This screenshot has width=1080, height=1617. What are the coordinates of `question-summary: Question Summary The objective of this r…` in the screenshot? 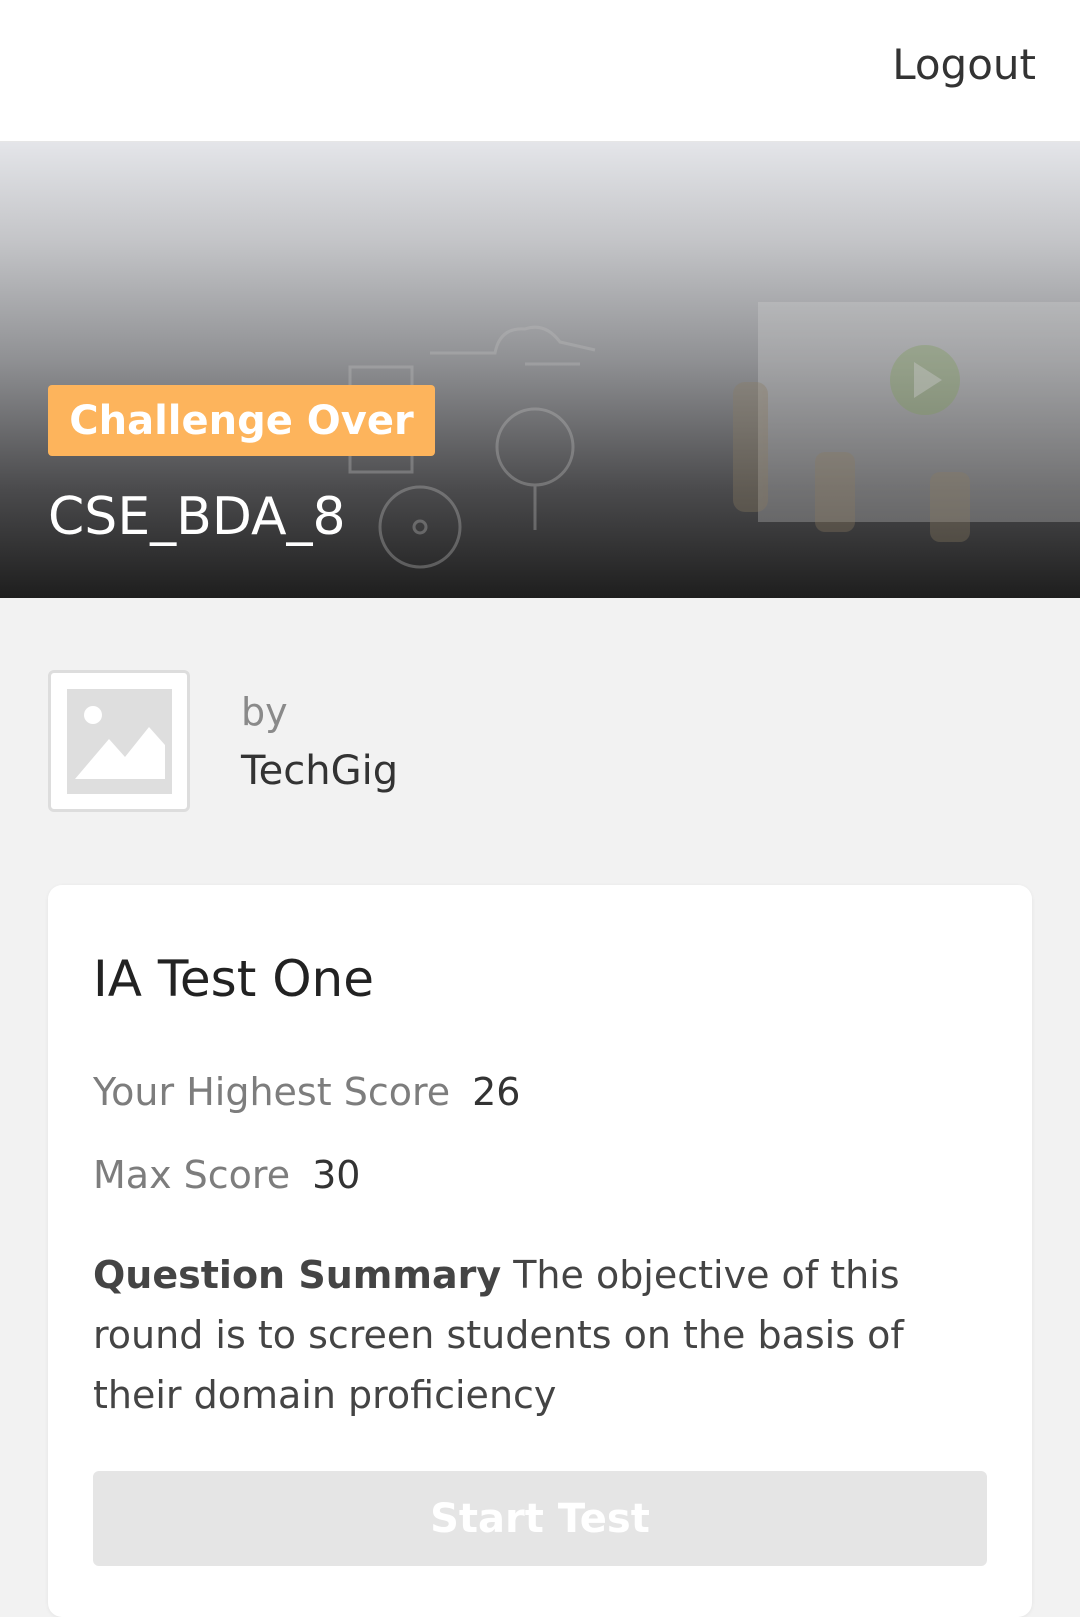 It's located at (533, 1335).